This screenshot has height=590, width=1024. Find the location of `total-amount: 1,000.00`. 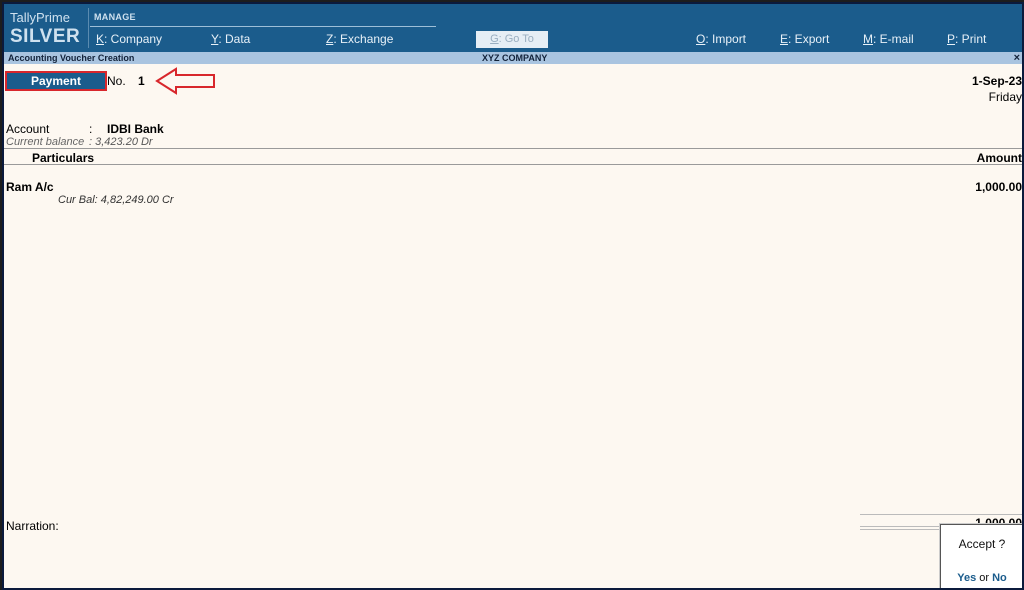

total-amount: 1,000.00 is located at coordinates (998, 520).